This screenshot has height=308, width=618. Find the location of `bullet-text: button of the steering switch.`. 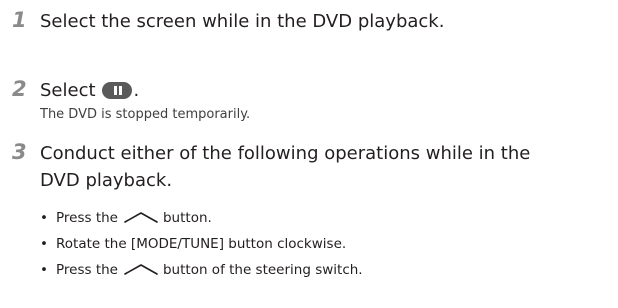

bullet-text: button of the steering switch. is located at coordinates (262, 270).